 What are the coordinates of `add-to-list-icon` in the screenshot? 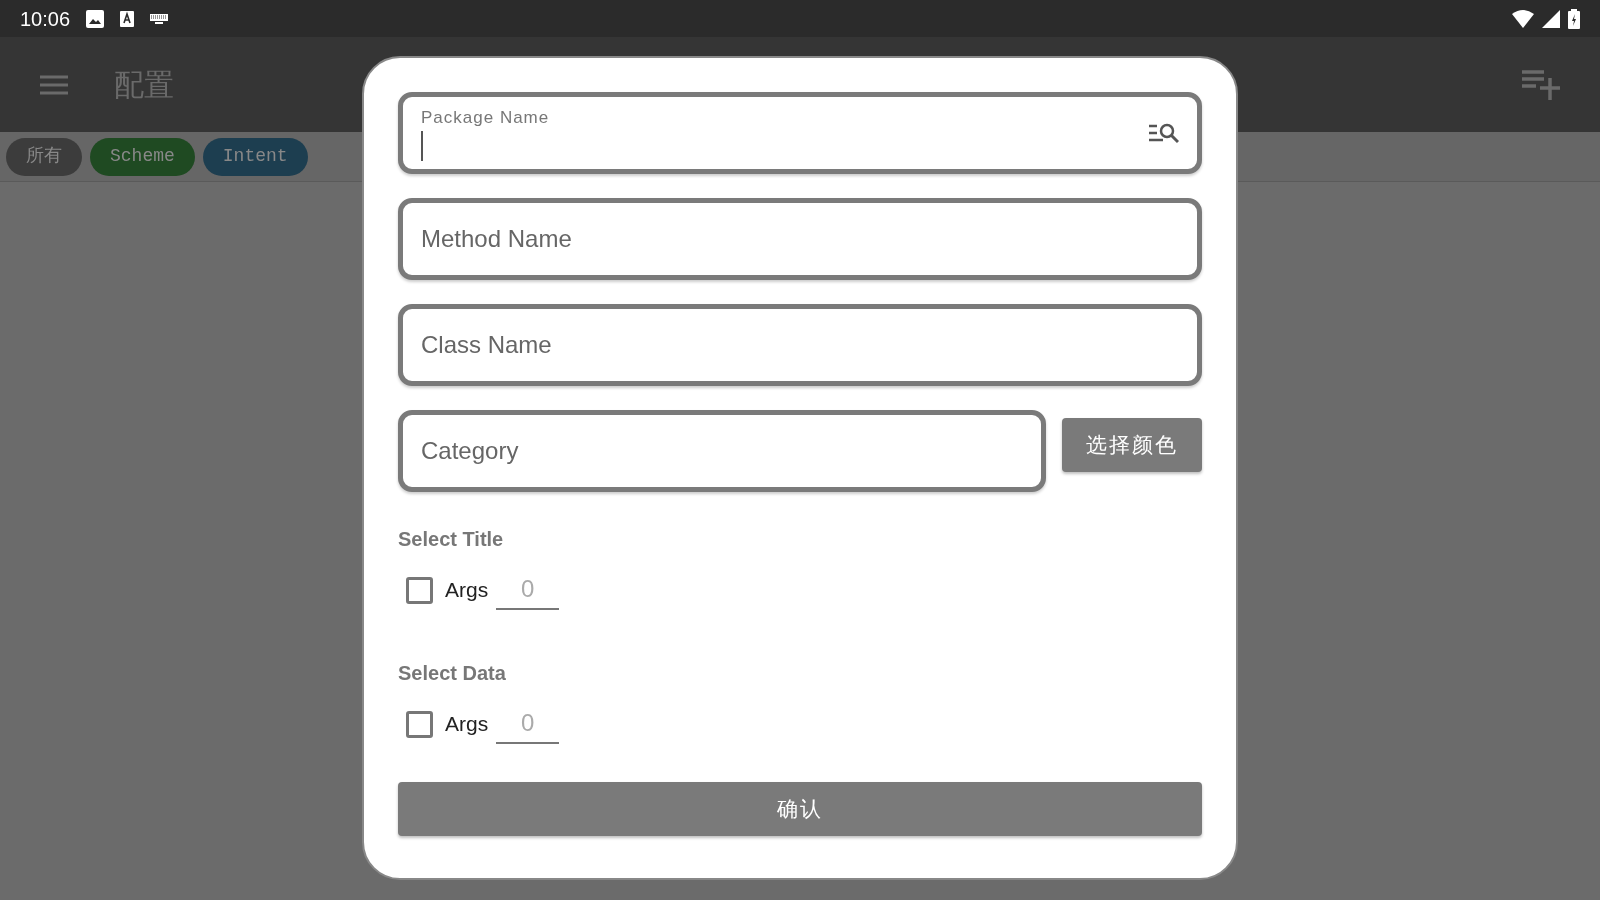 It's located at (1541, 84).